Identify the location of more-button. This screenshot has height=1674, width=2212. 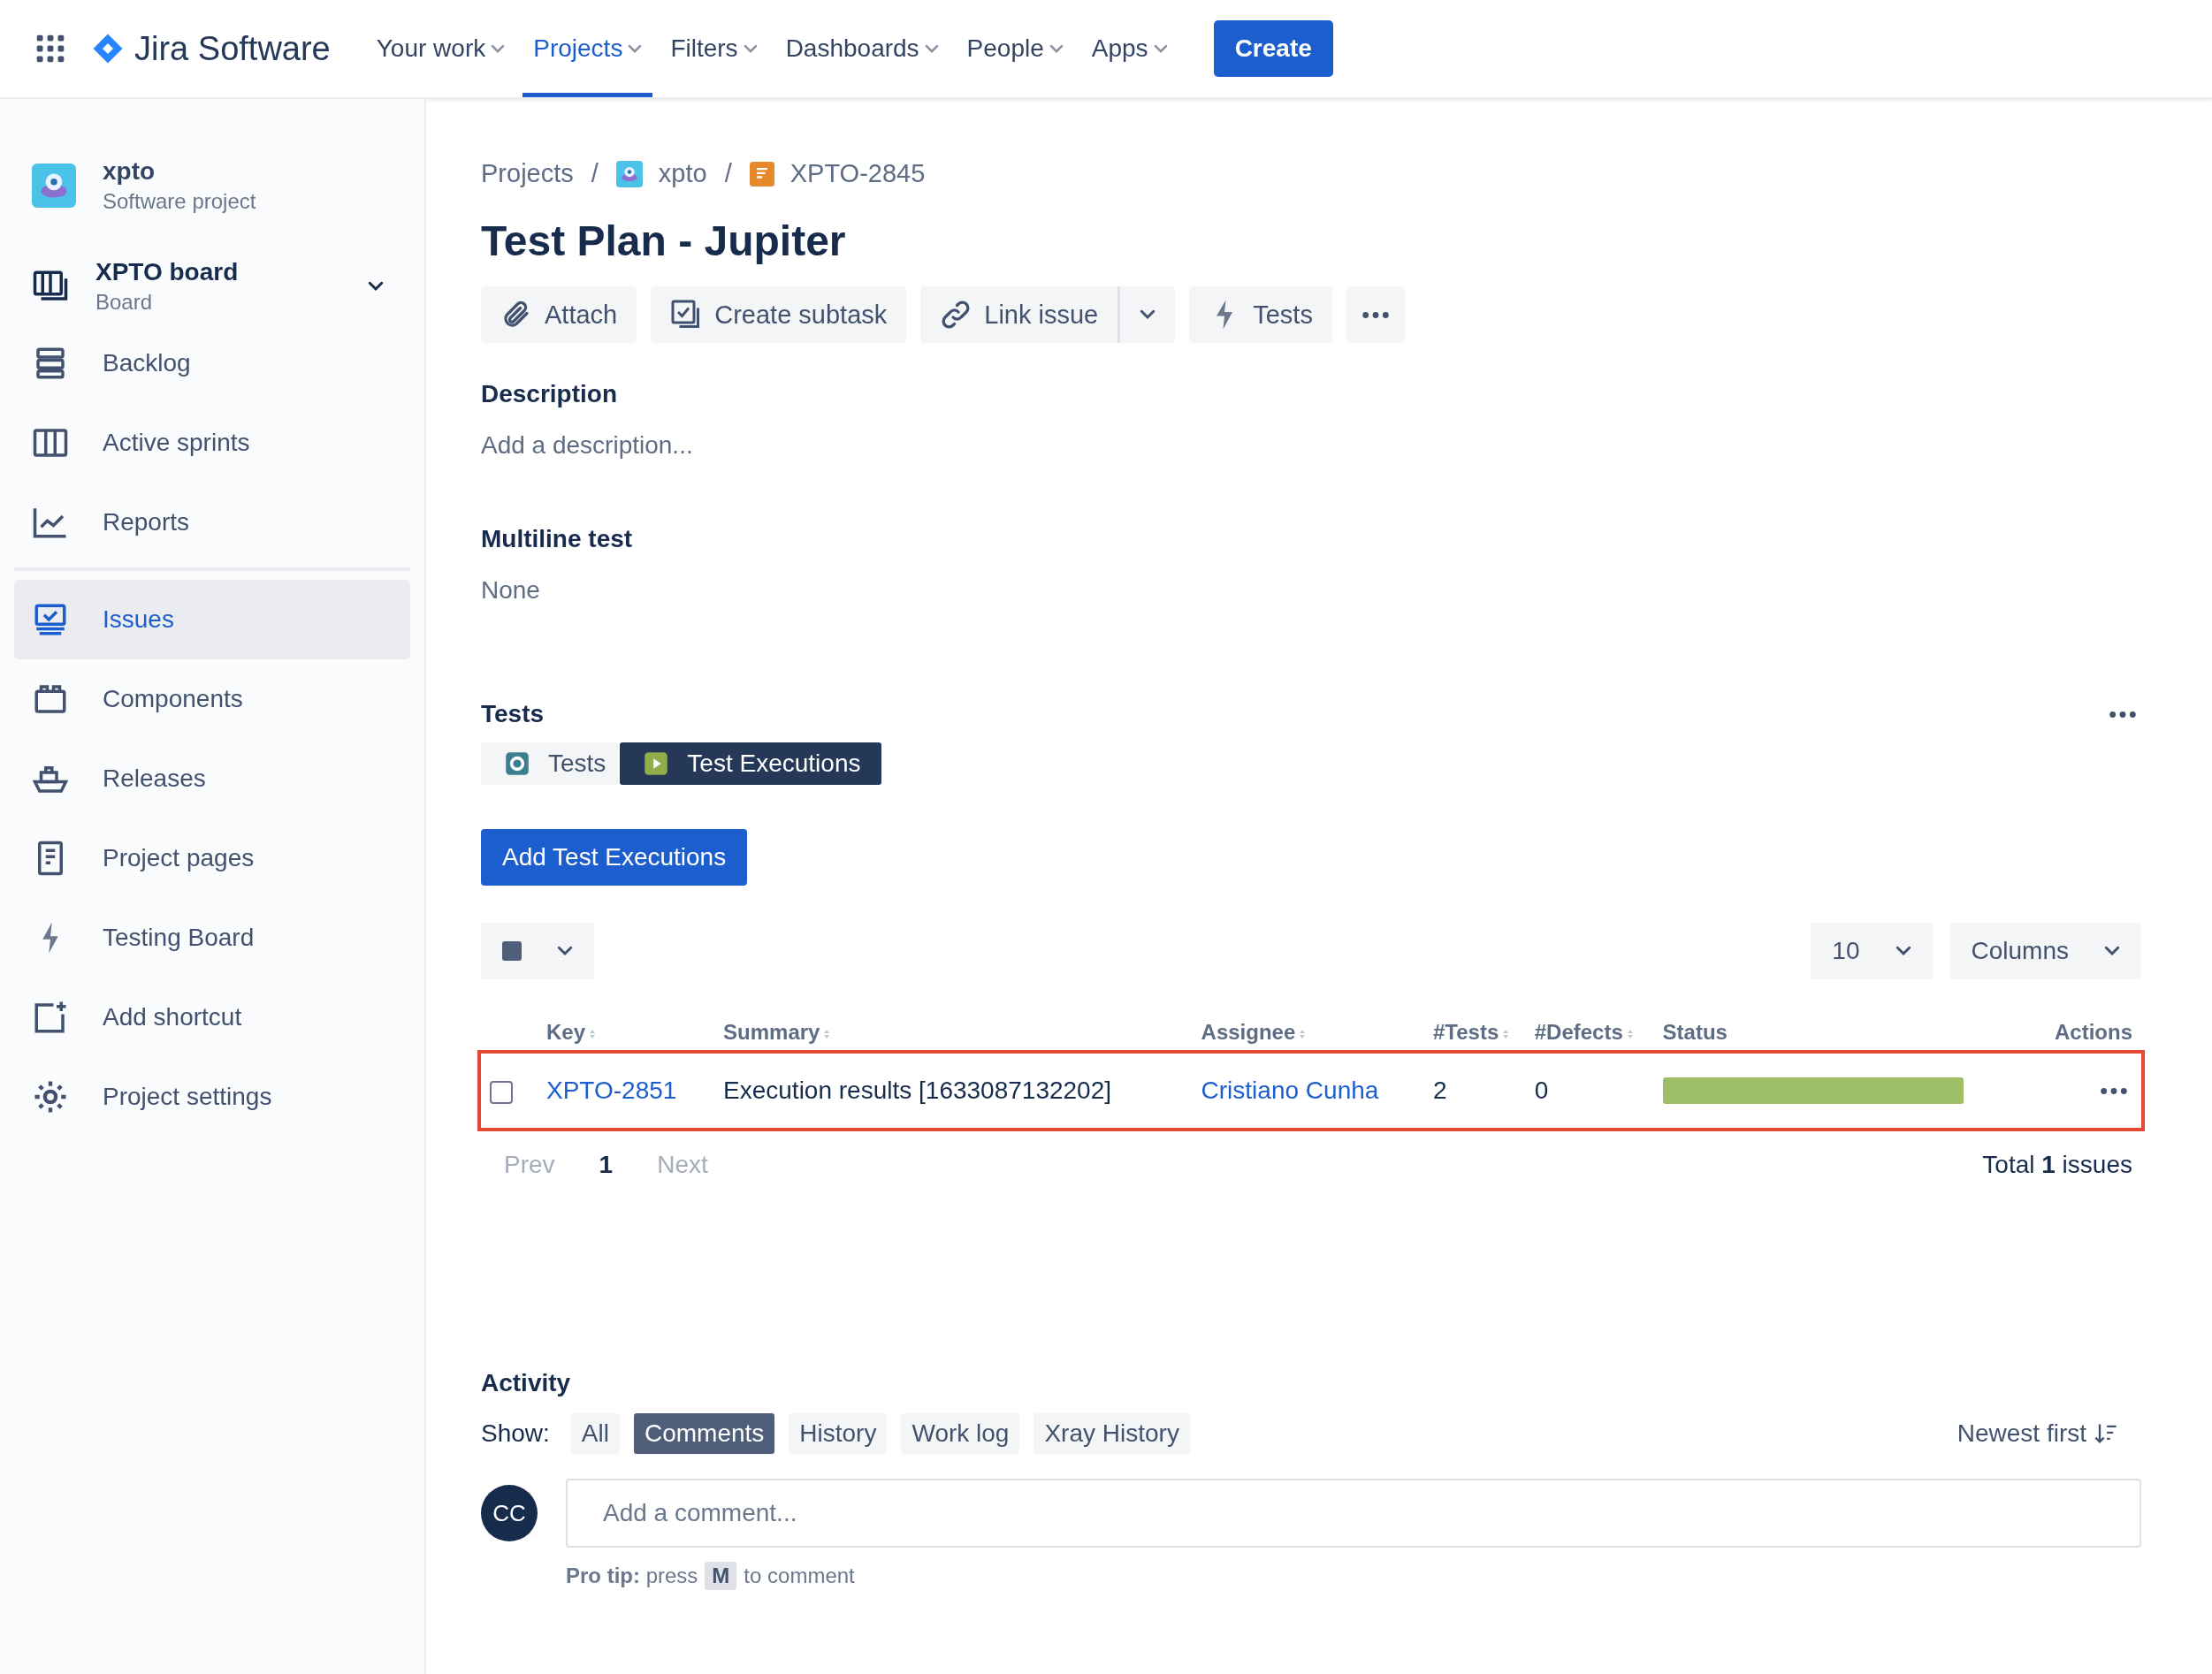
(1375, 314).